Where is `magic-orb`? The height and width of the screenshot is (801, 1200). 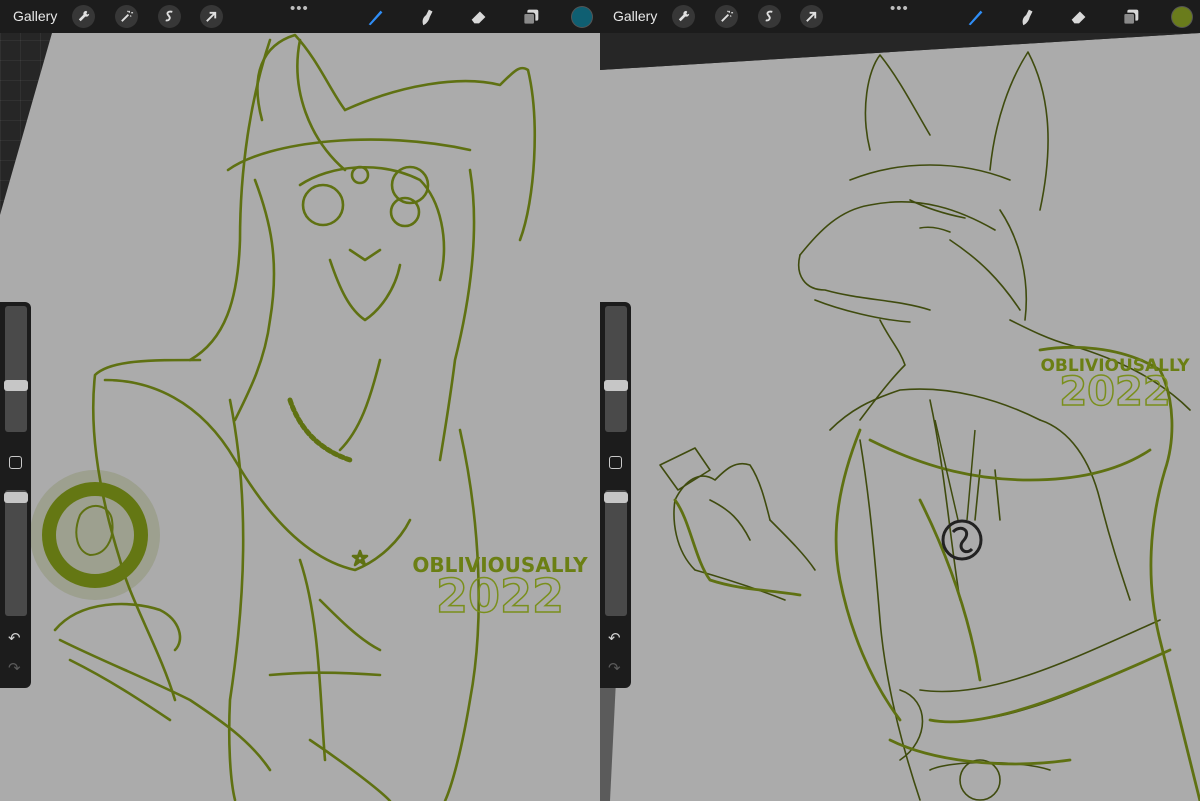 magic-orb is located at coordinates (95, 535).